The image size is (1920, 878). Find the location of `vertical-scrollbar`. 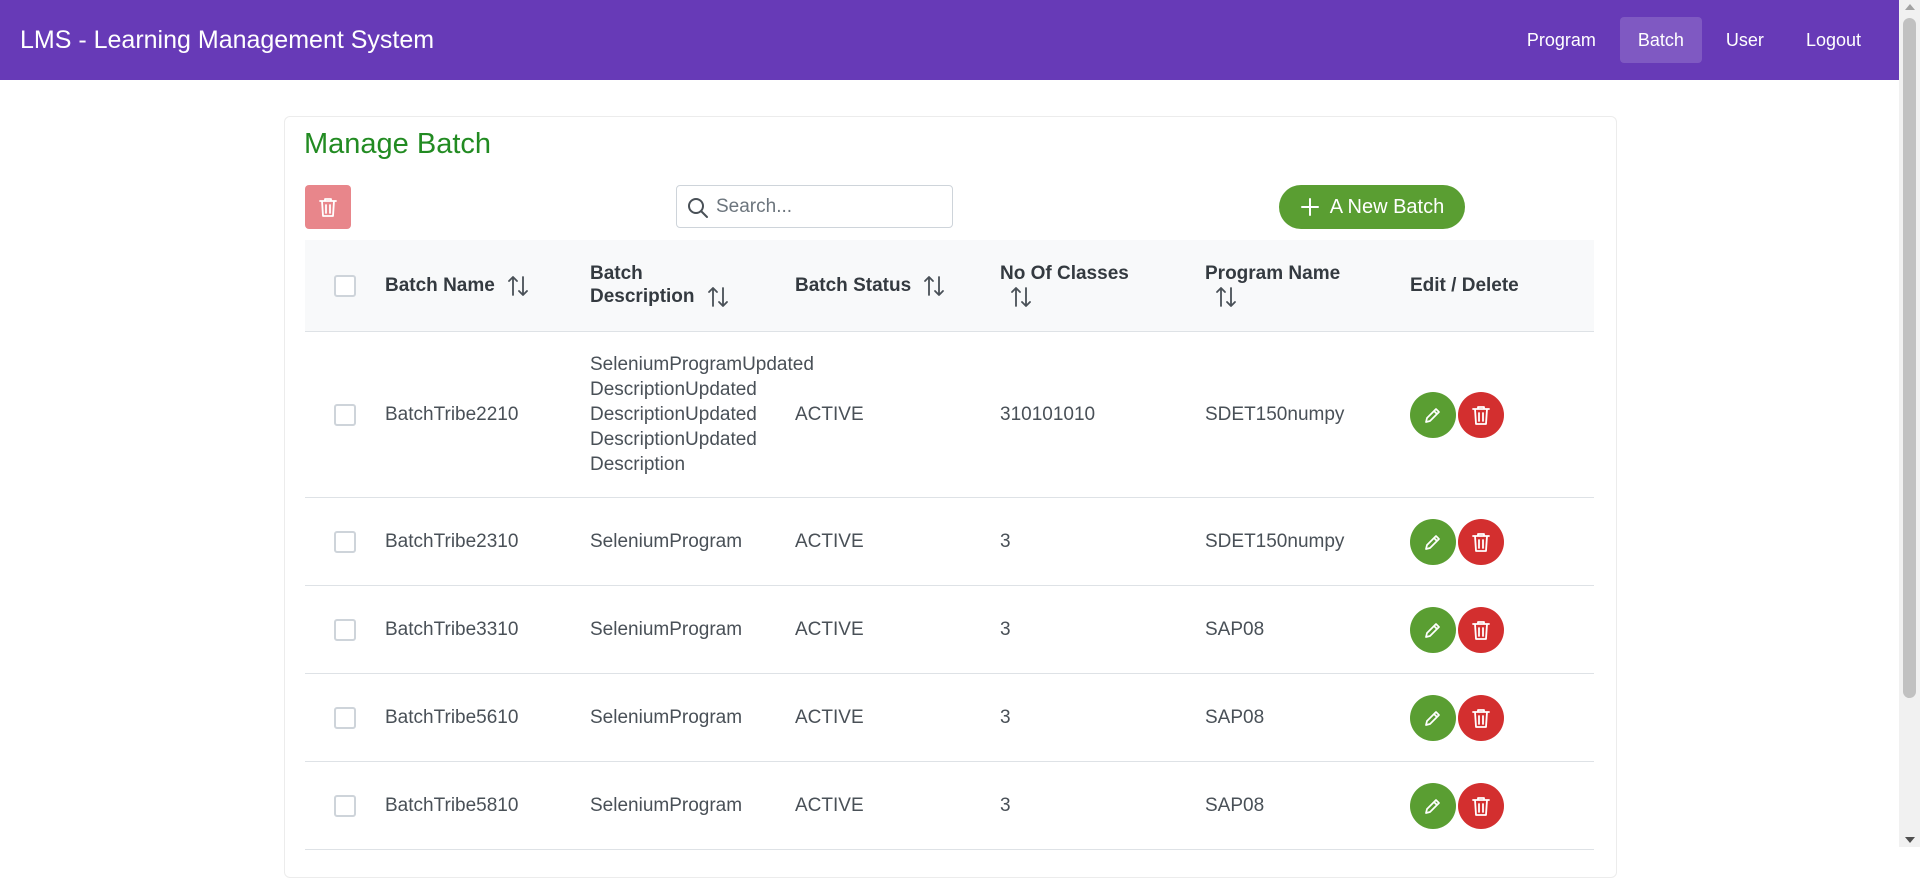

vertical-scrollbar is located at coordinates (1909, 423).